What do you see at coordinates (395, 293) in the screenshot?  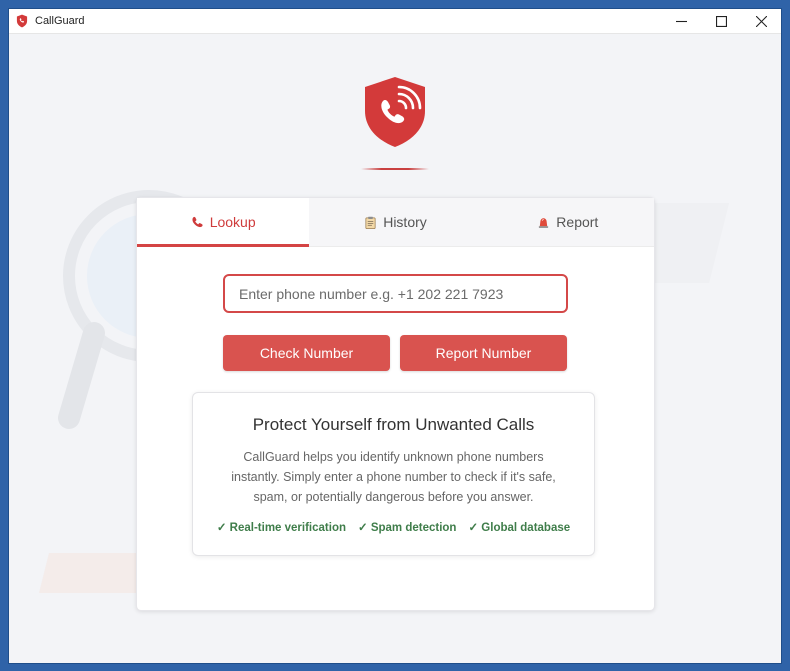 I see `phone-number-input` at bounding box center [395, 293].